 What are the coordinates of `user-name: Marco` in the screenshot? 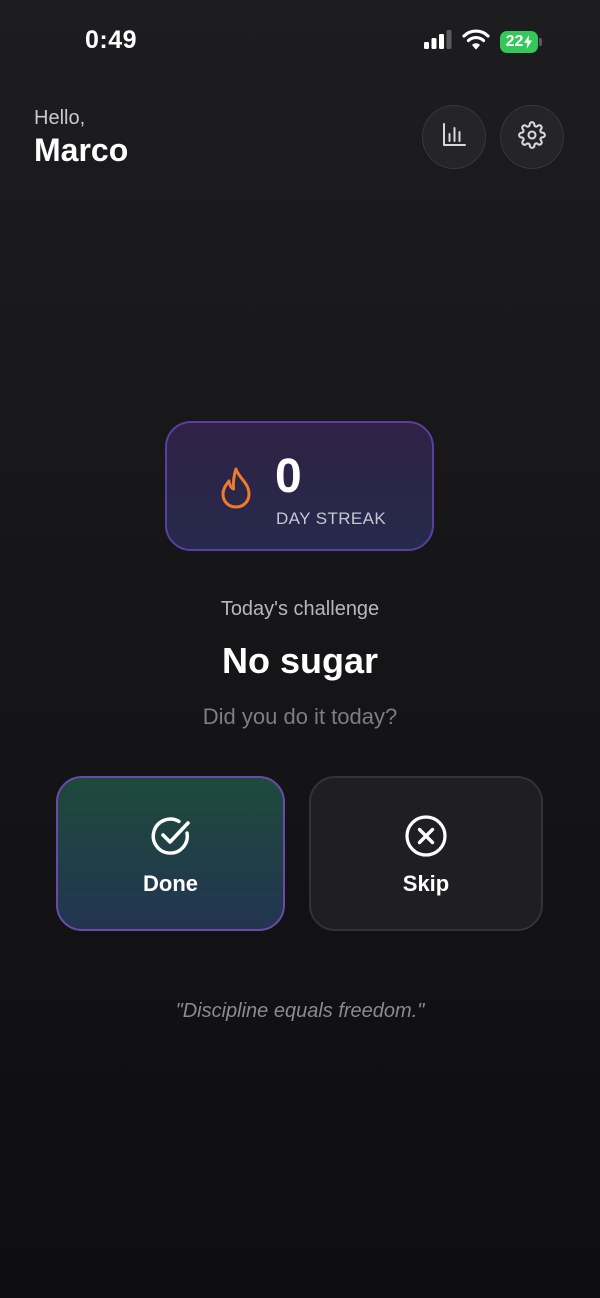 It's located at (81, 150).